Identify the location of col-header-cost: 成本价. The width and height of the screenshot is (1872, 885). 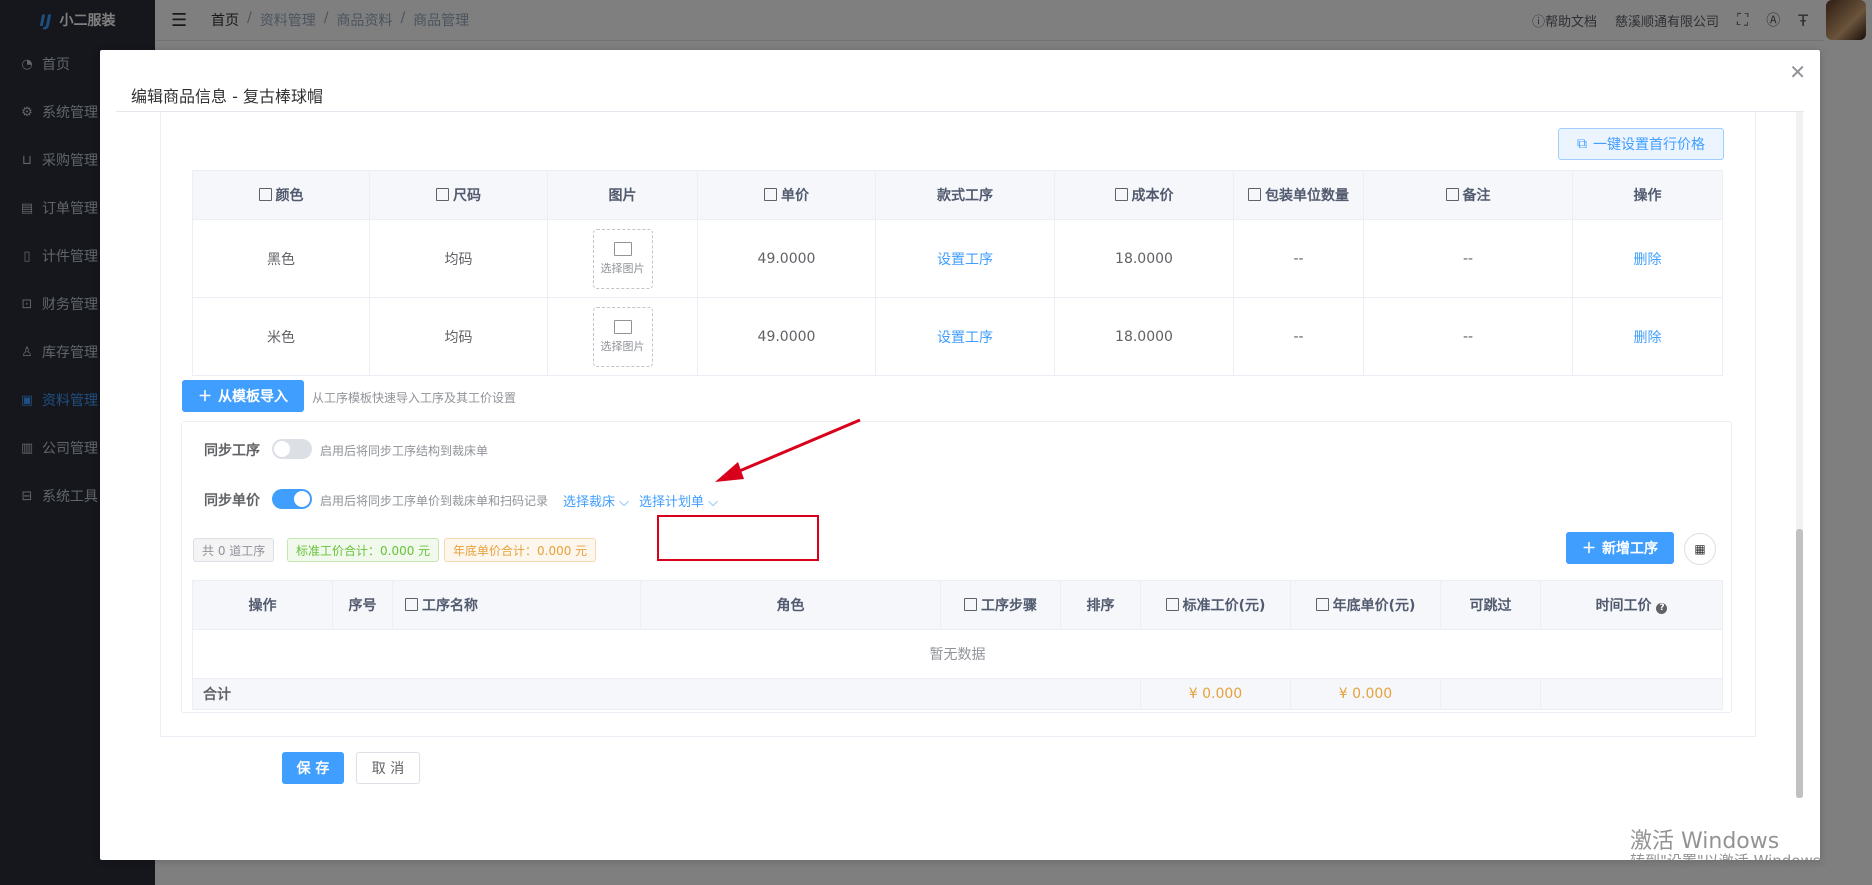
(1144, 195).